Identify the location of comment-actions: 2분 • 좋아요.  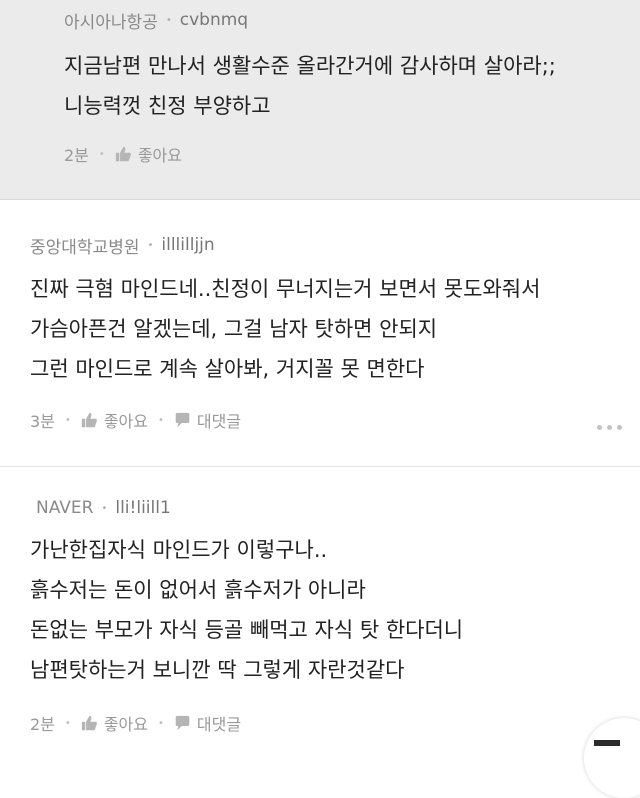
(123, 154).